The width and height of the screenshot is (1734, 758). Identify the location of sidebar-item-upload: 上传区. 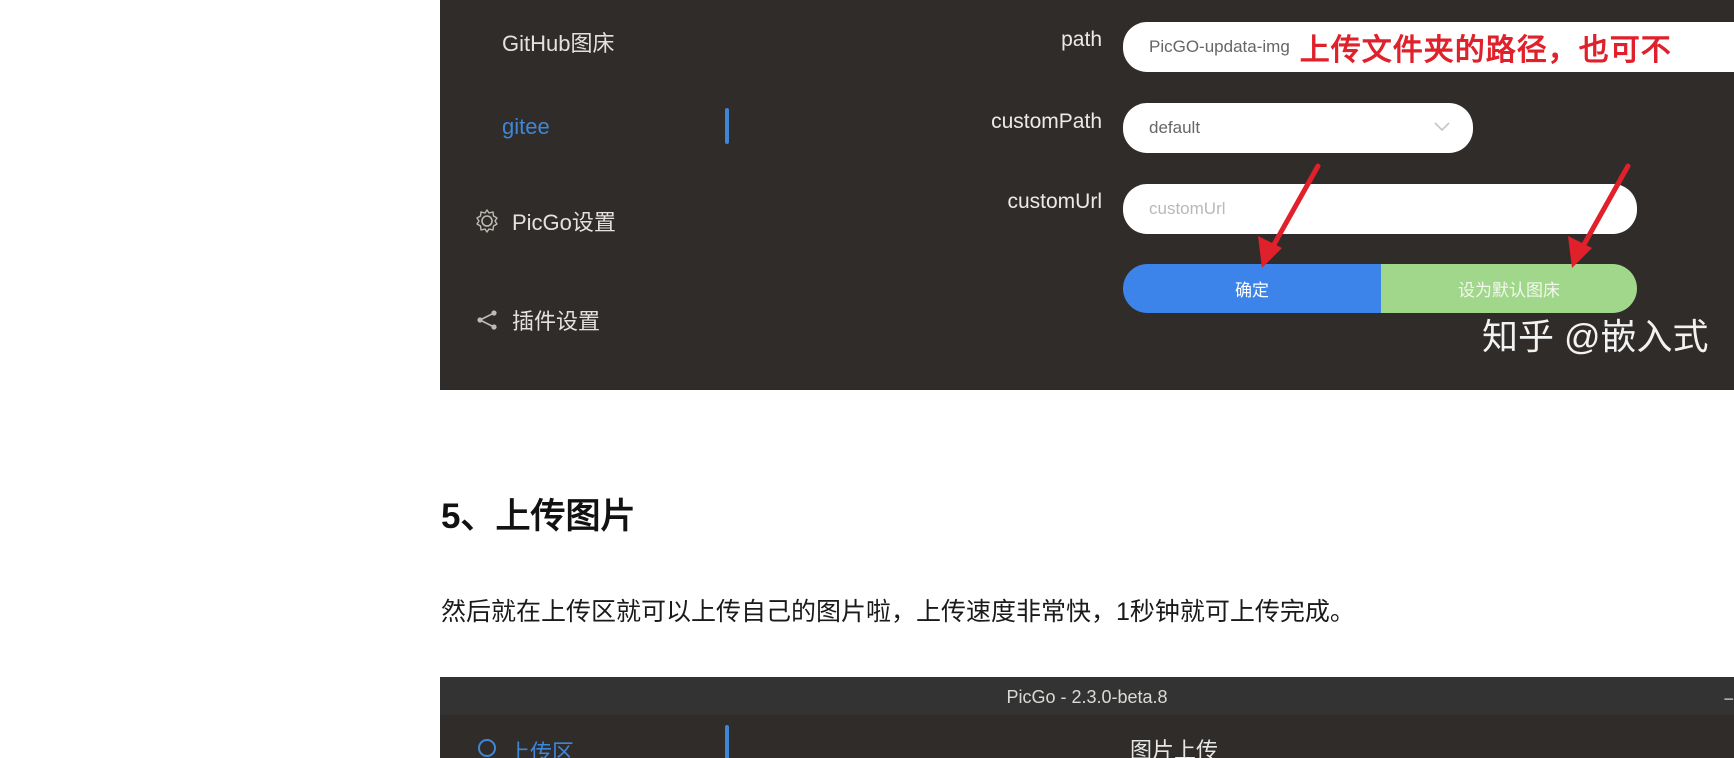
(525, 746).